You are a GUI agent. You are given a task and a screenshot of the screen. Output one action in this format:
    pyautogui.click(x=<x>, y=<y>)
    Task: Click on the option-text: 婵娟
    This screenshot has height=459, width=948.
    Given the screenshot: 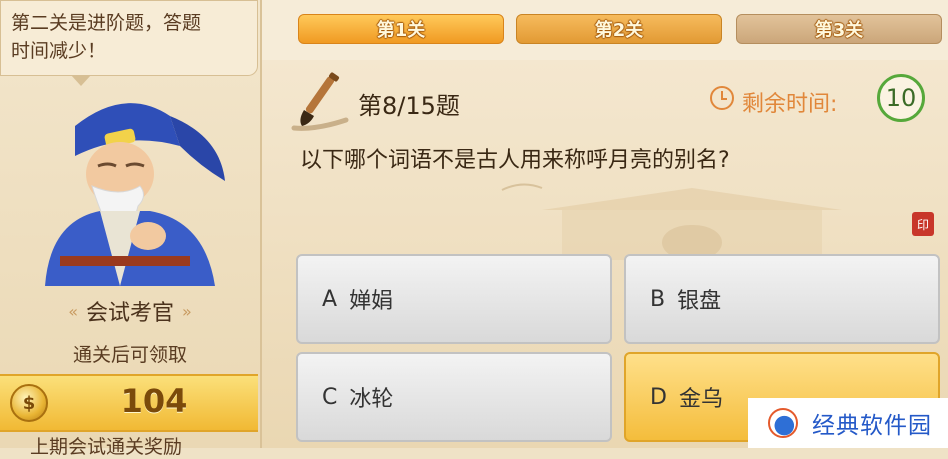 What is the action you would take?
    pyautogui.click(x=371, y=301)
    